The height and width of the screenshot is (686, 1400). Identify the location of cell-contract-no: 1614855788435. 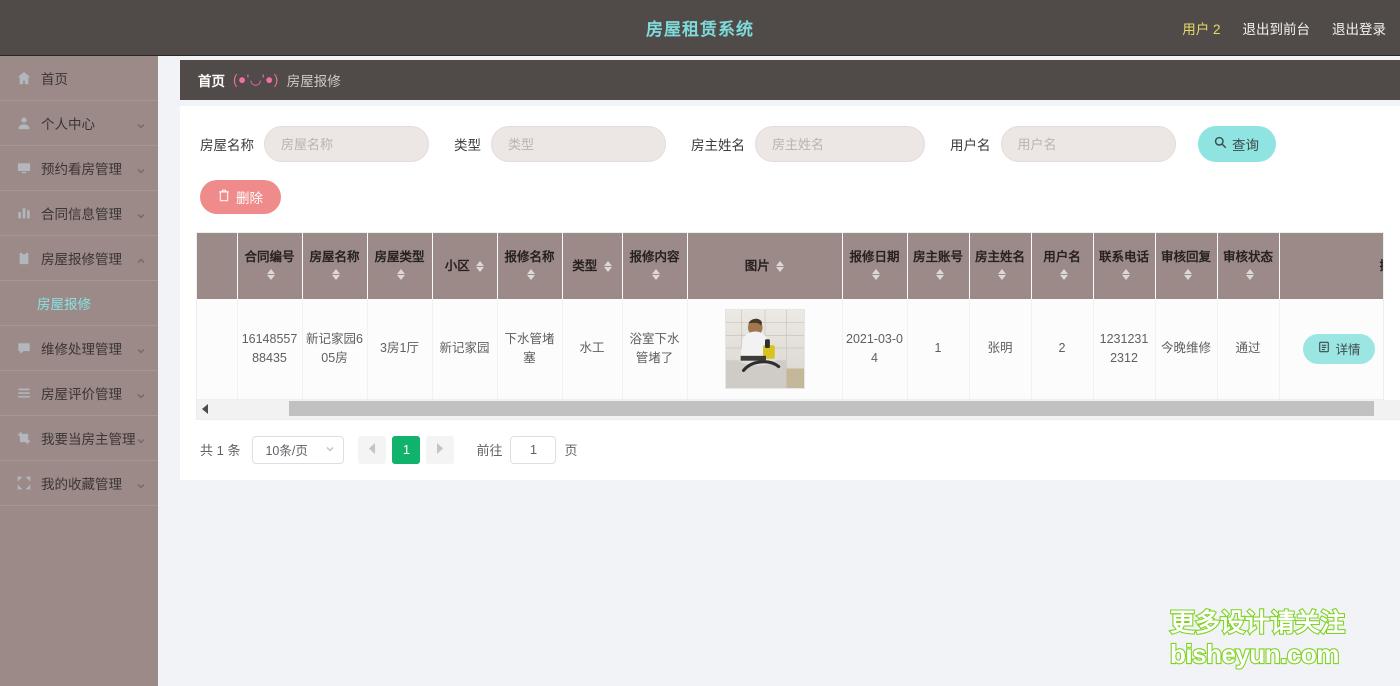
(270, 349).